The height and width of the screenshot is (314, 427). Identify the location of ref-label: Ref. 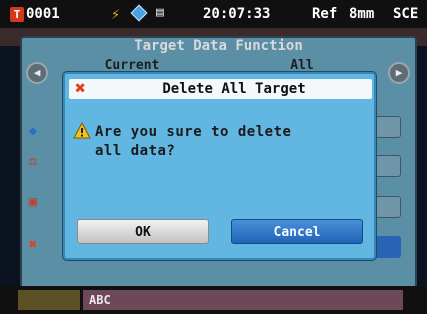
(325, 14).